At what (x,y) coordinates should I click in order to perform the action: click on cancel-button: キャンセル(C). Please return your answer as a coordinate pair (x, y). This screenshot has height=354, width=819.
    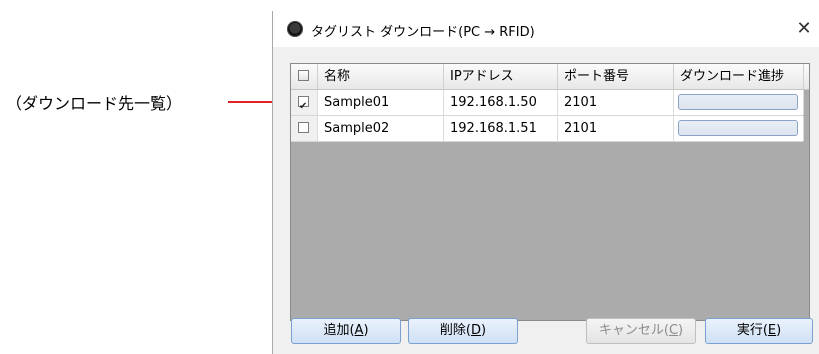
    Looking at the image, I should click on (641, 331).